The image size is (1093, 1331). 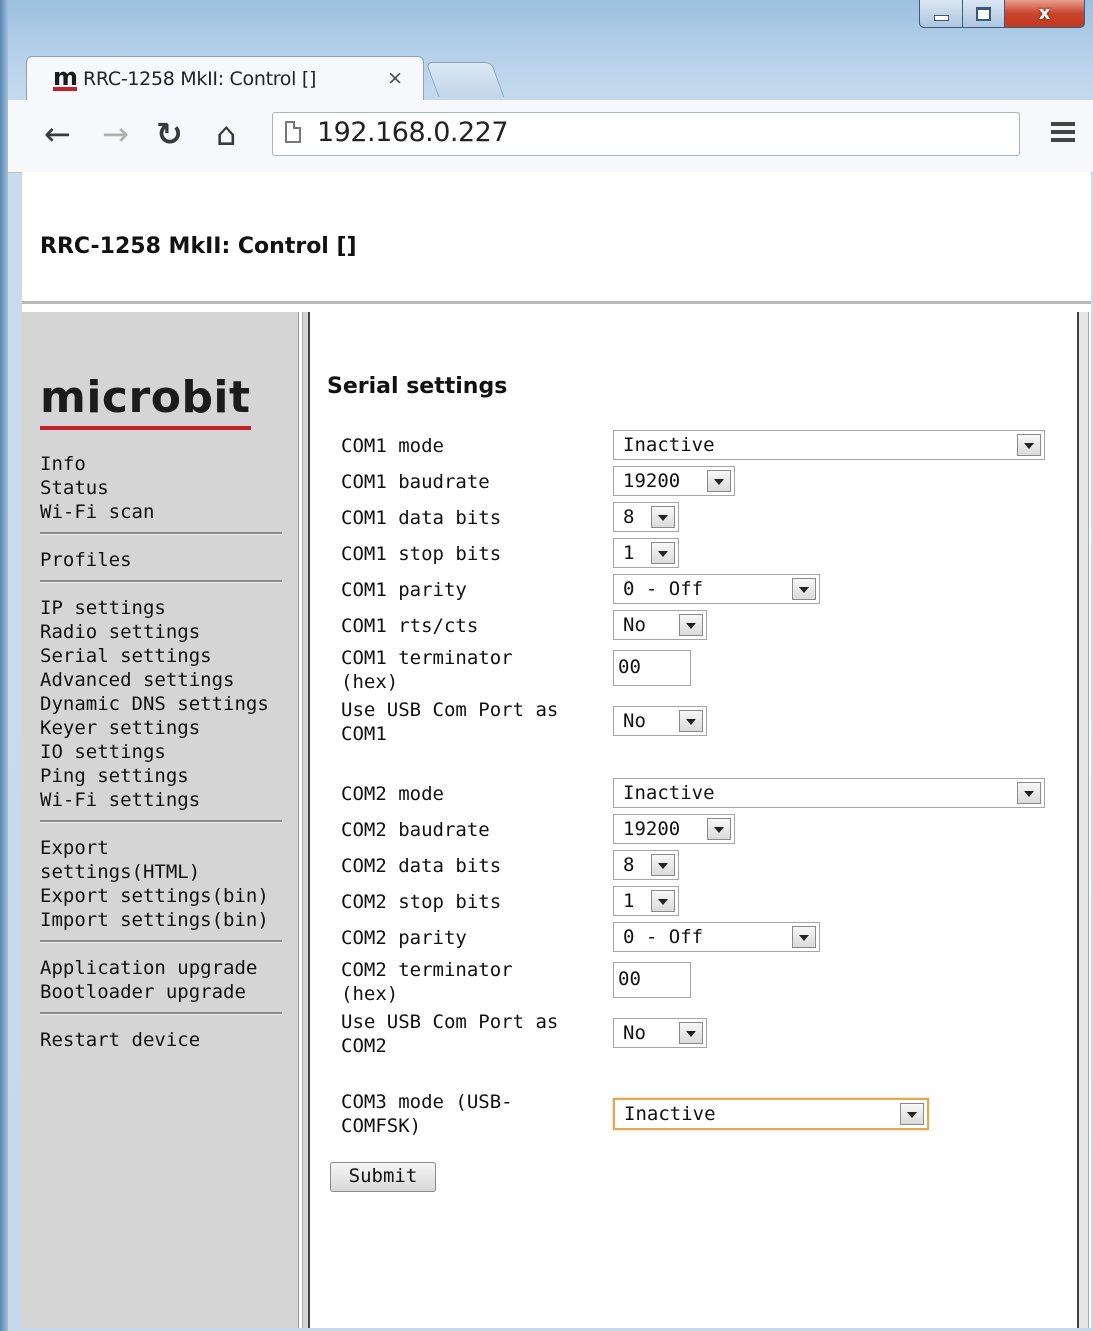 I want to click on select-value: 1, so click(x=629, y=901).